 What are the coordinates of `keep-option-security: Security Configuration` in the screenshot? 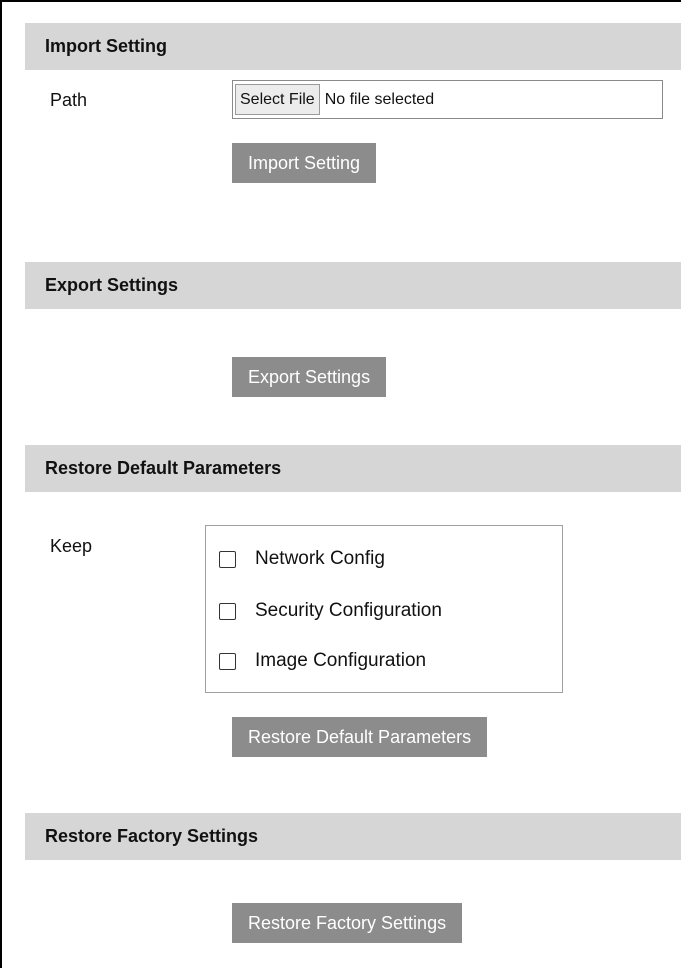 It's located at (330, 611).